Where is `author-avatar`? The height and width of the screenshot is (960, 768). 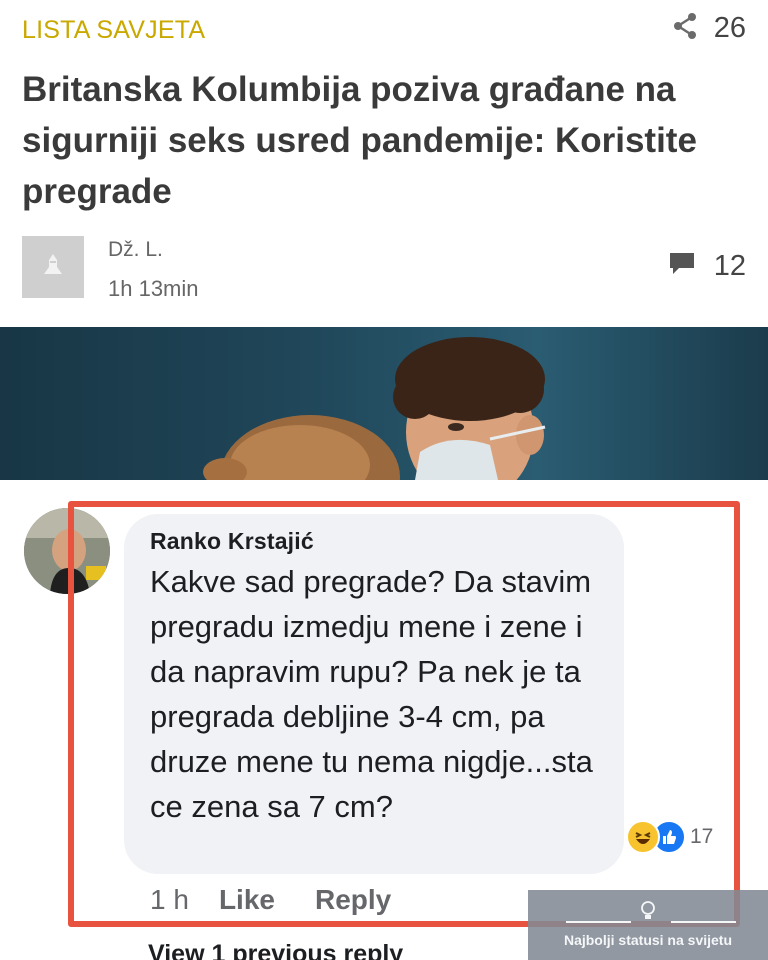
author-avatar is located at coordinates (53, 267).